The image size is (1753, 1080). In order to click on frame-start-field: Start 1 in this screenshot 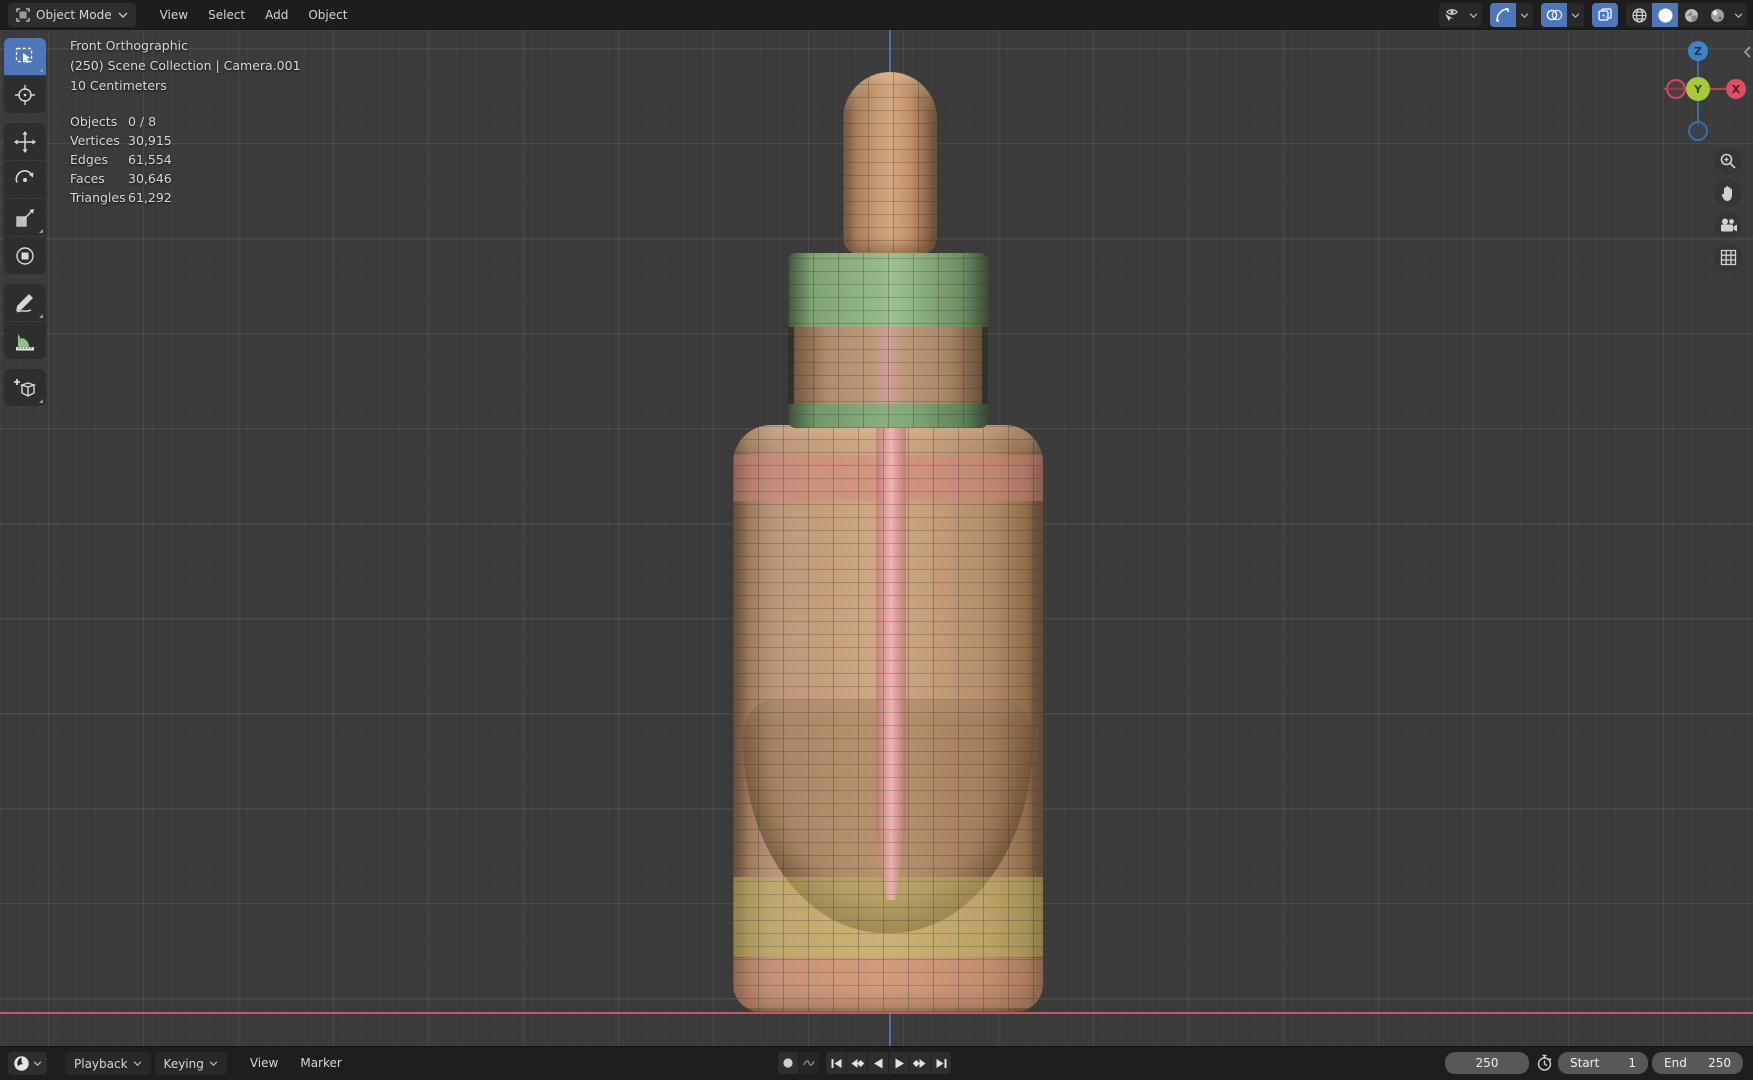, I will do `click(1603, 1063)`.